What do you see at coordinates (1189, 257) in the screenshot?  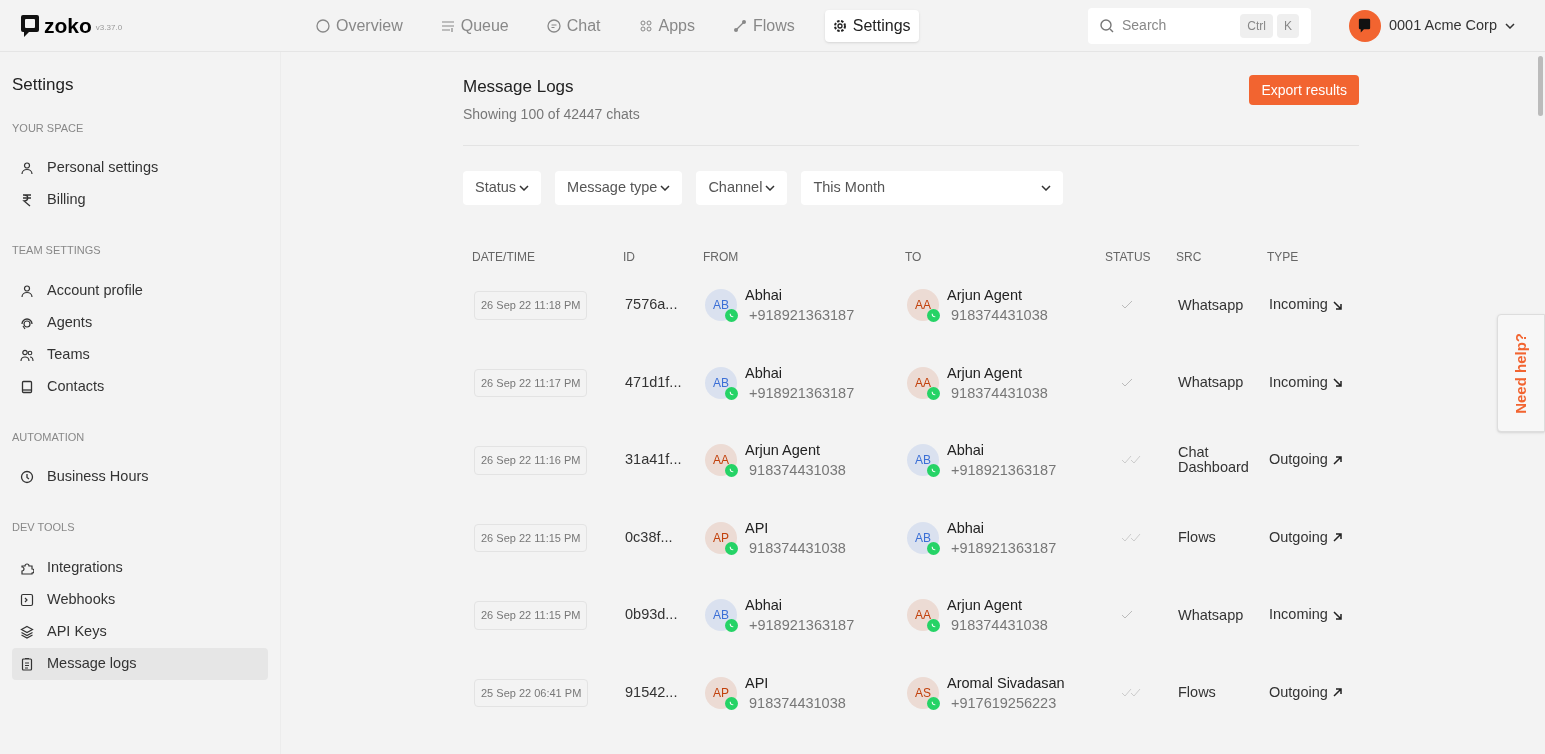 I see `column-header: SRC` at bounding box center [1189, 257].